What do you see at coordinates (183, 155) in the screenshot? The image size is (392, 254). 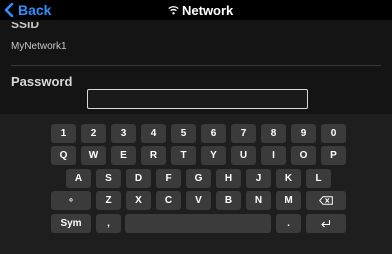 I see `key-t: T` at bounding box center [183, 155].